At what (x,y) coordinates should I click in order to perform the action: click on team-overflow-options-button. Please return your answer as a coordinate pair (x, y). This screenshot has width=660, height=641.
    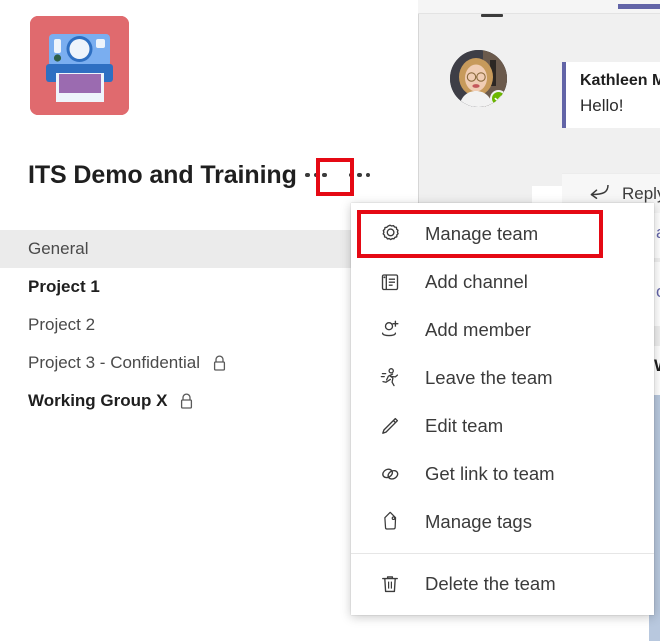
    Looking at the image, I should click on (360, 175).